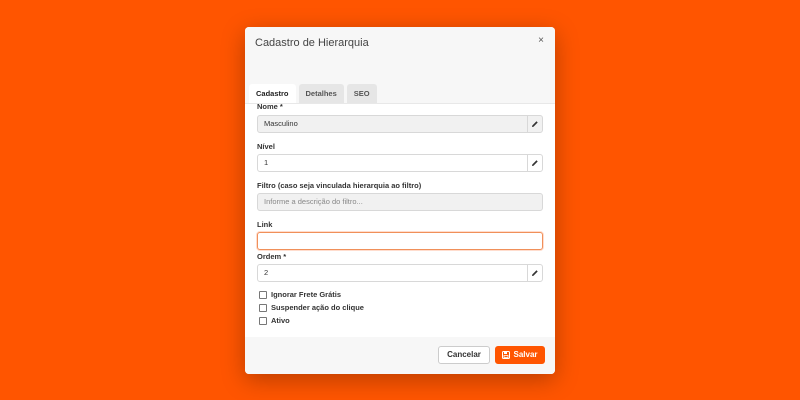 Image resolution: width=800 pixels, height=400 pixels. I want to click on checkbox-suspender-acao: Suspender ação do clique, so click(311, 307).